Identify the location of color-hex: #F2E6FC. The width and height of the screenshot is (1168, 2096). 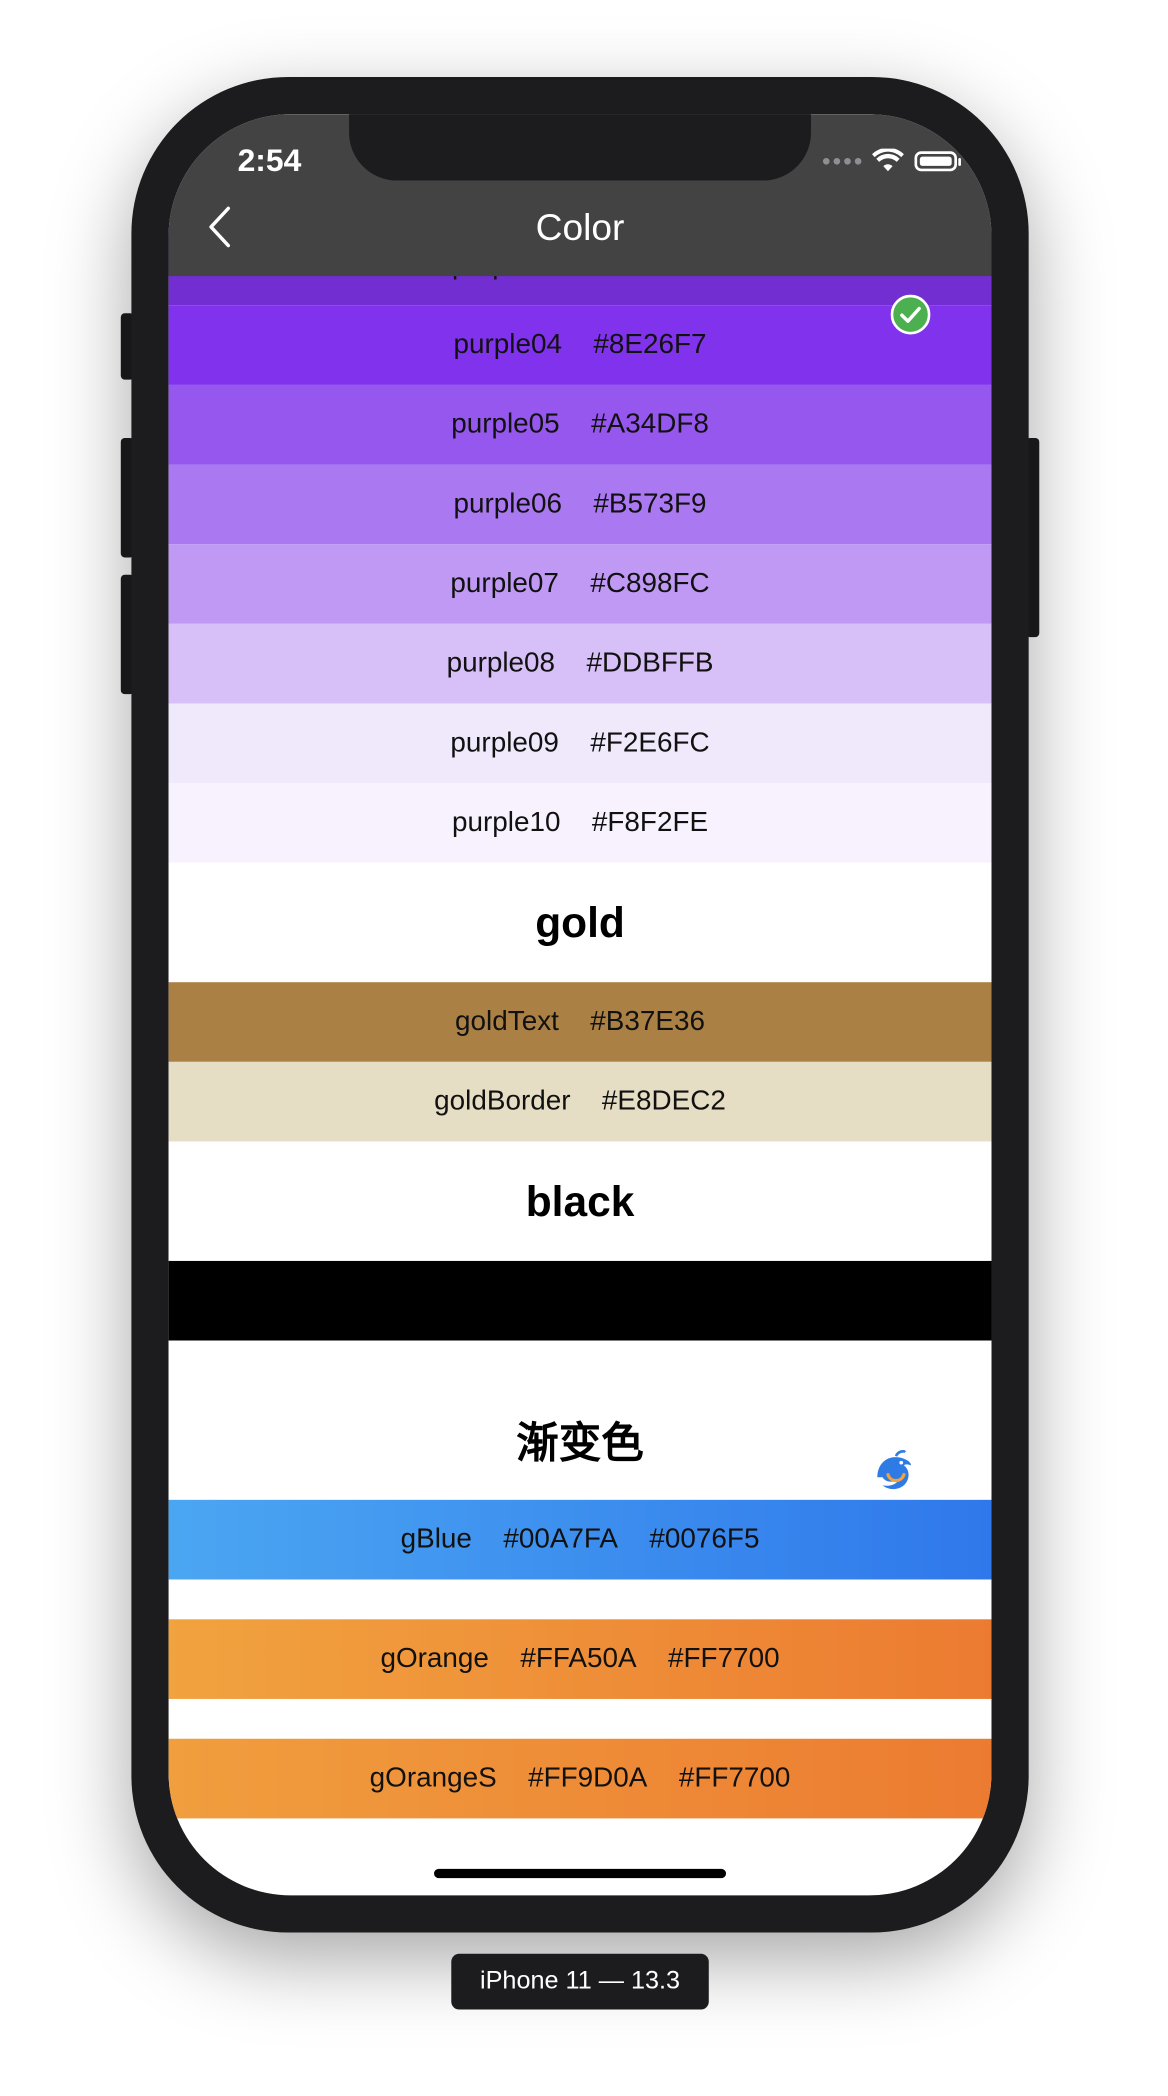
(650, 742).